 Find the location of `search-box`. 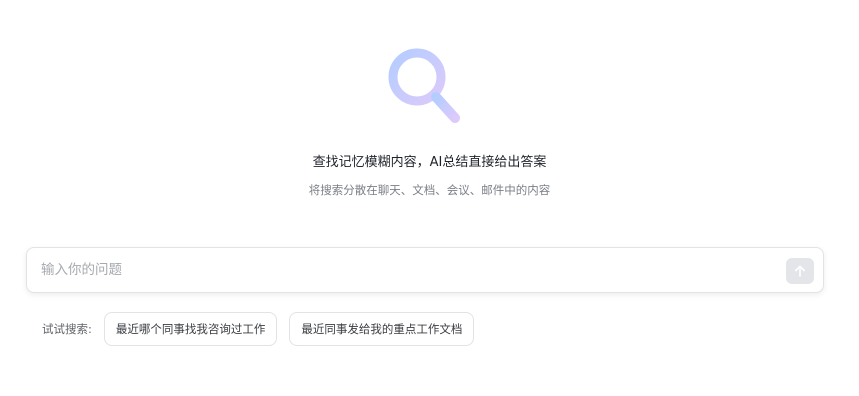

search-box is located at coordinates (425, 270).